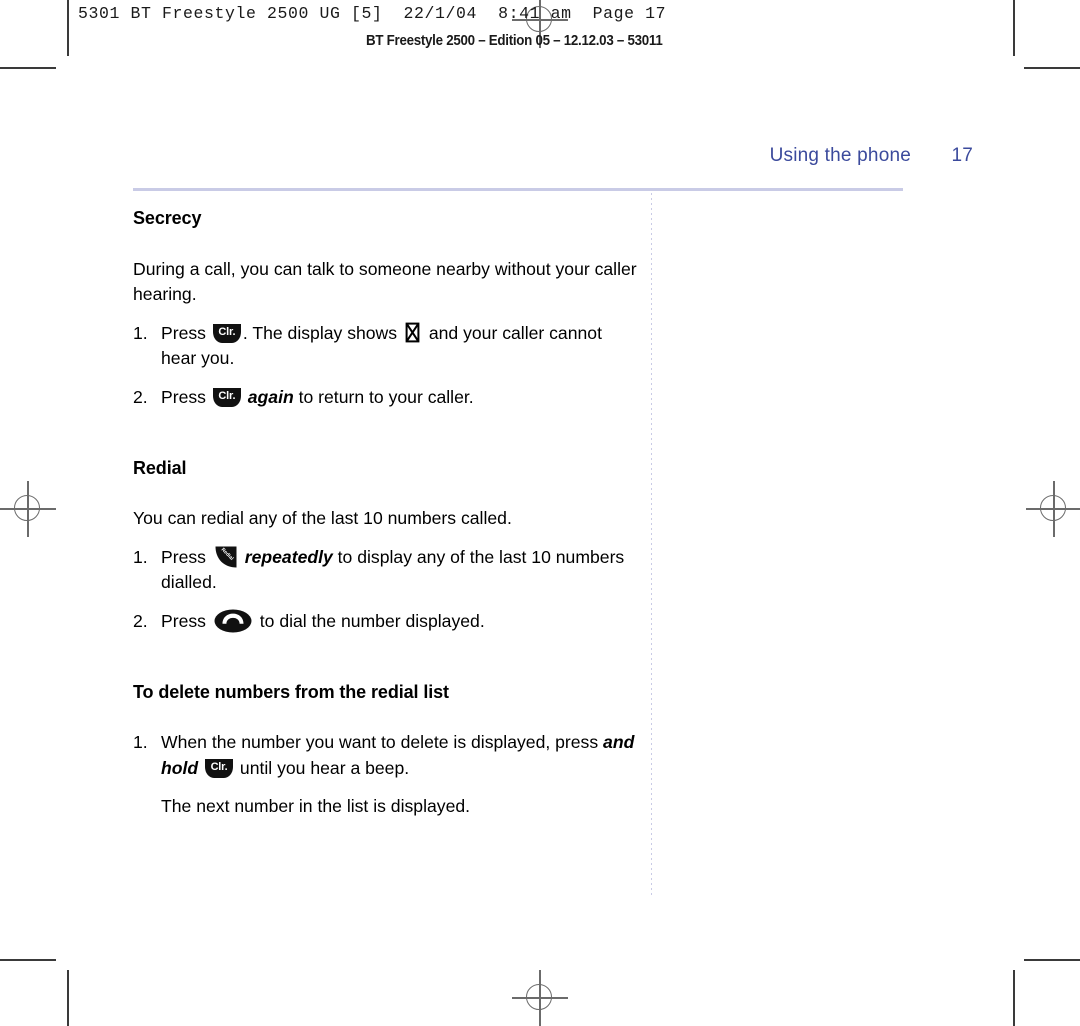 Image resolution: width=1080 pixels, height=1026 pixels. Describe the element at coordinates (226, 557) in the screenshot. I see `redial-key-icon: Redial` at that location.